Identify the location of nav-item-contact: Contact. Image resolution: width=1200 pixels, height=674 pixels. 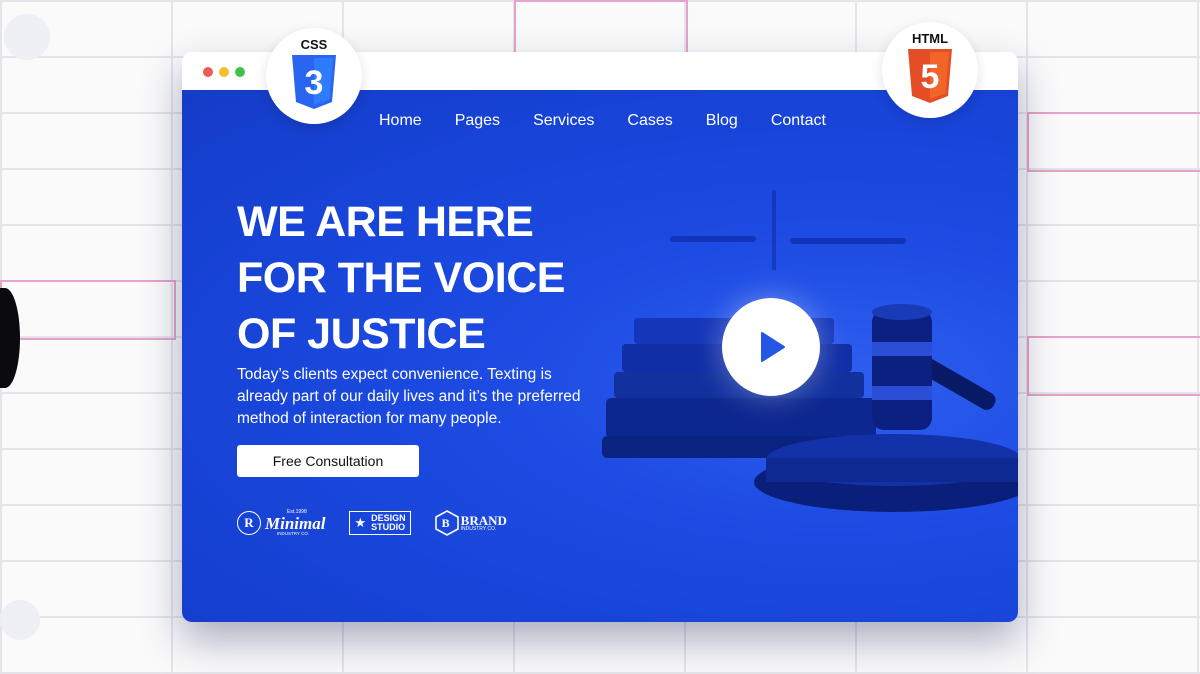
(798, 121).